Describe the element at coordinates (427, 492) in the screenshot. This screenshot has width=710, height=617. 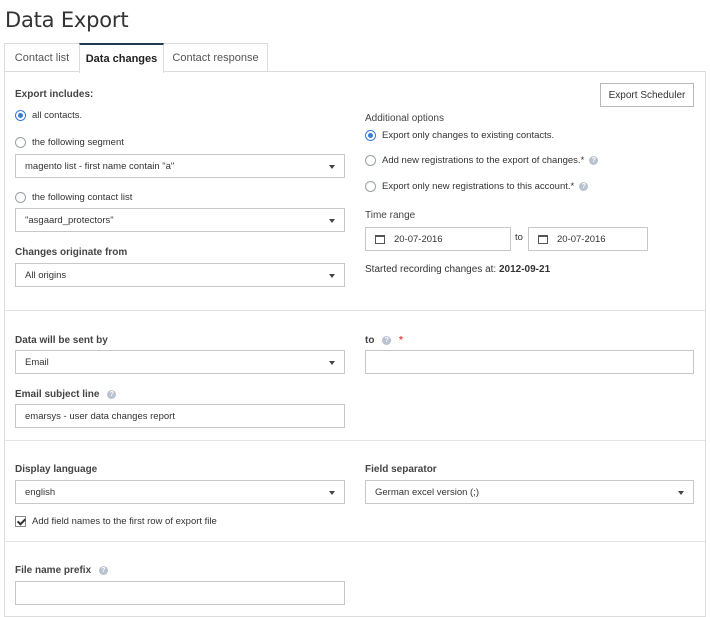
I see `field-separator-value: German excel version (;)` at that location.